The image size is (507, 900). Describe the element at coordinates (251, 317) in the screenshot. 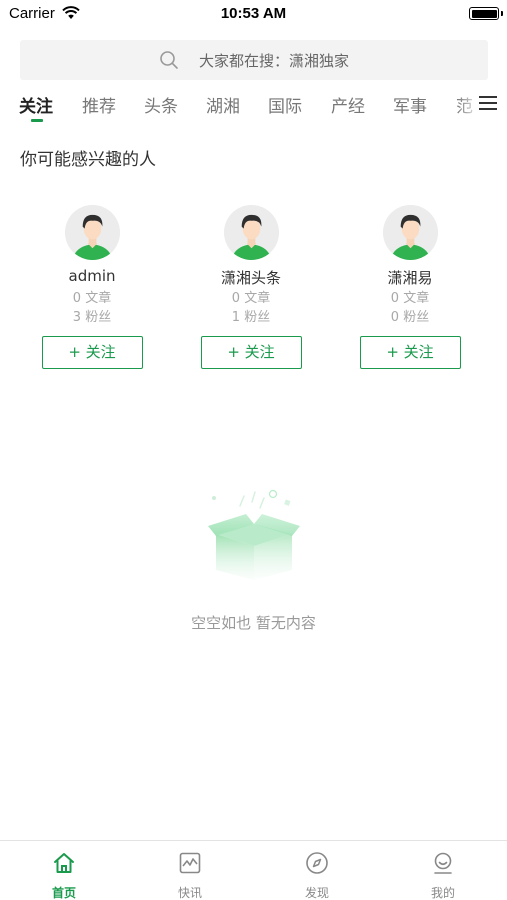

I see `user-fans: 1 粉丝` at that location.